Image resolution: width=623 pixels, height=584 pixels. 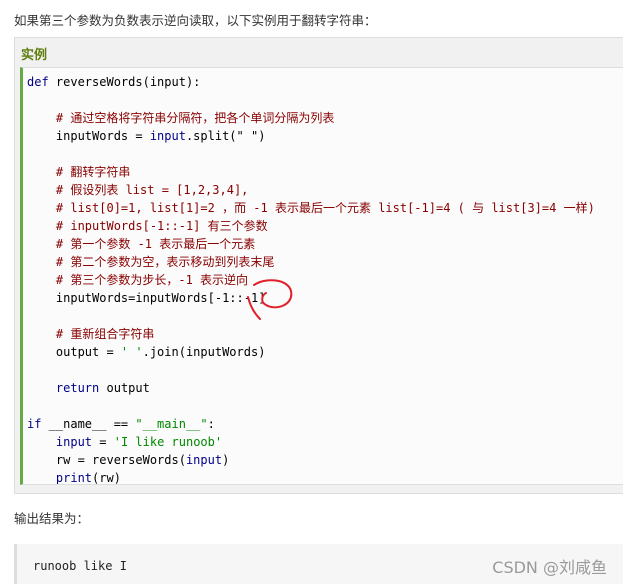 I want to click on code-token: .split(" "), so click(x=225, y=136).